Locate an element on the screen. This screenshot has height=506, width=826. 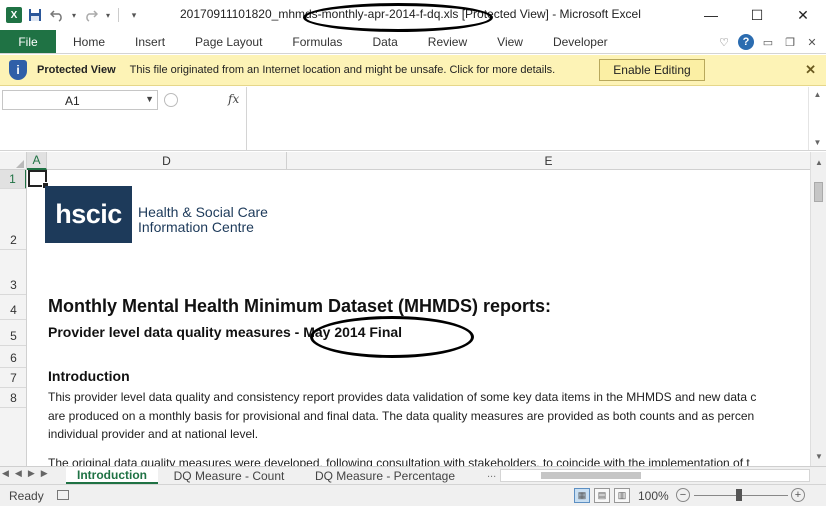
tab-page-layout: Page Layout is located at coordinates (228, 41).